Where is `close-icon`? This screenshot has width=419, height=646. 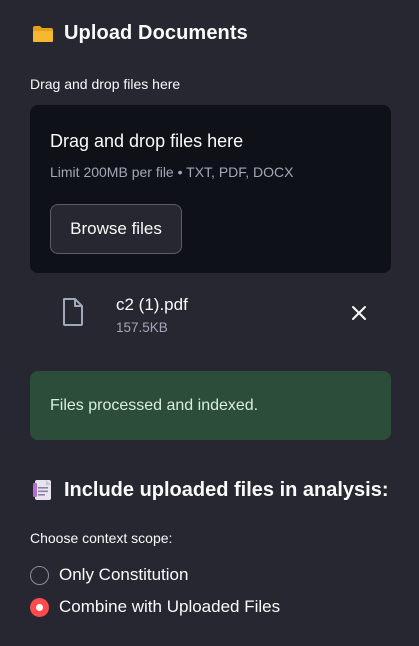 close-icon is located at coordinates (359, 313).